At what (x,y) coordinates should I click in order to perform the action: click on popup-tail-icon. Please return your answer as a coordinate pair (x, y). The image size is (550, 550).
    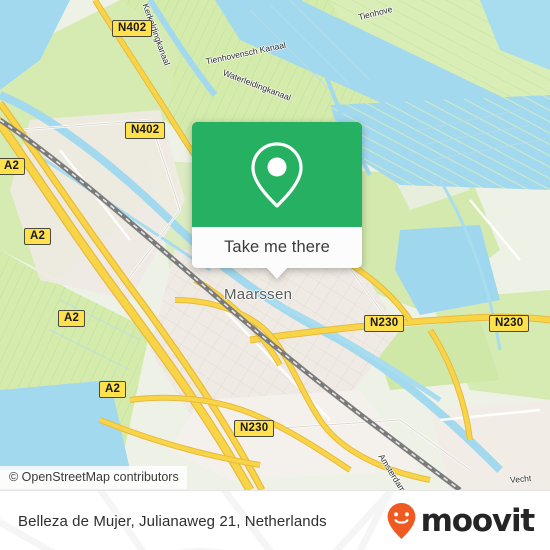
    Looking at the image, I should click on (277, 273).